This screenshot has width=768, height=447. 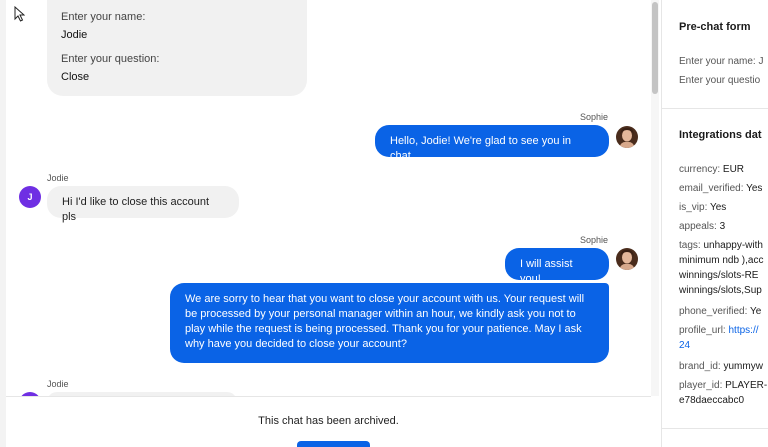 I want to click on field-tags-cont: winnings/slots,Sup, so click(x=720, y=290).